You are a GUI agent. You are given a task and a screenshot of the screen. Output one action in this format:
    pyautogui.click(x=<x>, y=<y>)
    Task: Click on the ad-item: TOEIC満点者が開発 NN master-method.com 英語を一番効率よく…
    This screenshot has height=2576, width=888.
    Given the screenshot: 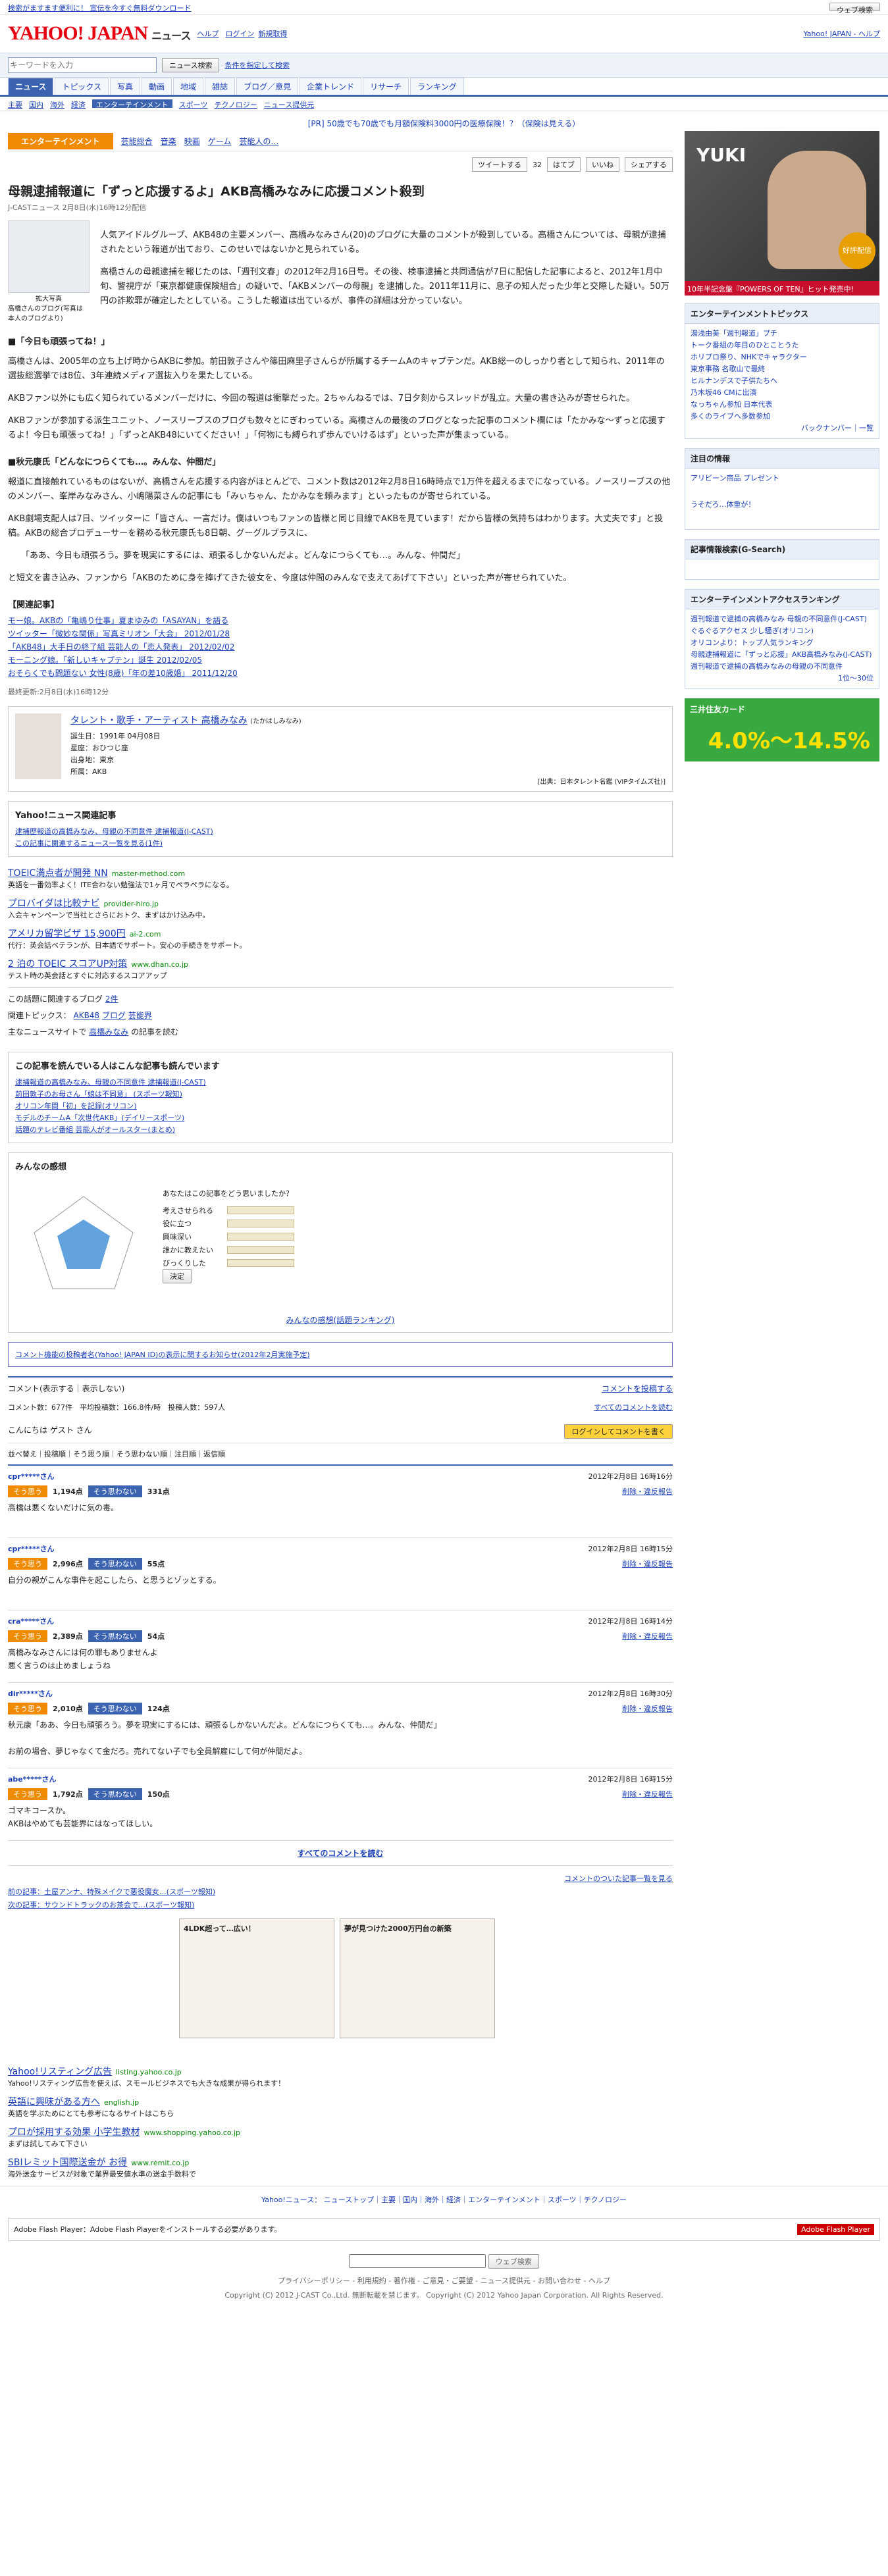 What is the action you would take?
    pyautogui.click(x=341, y=878)
    